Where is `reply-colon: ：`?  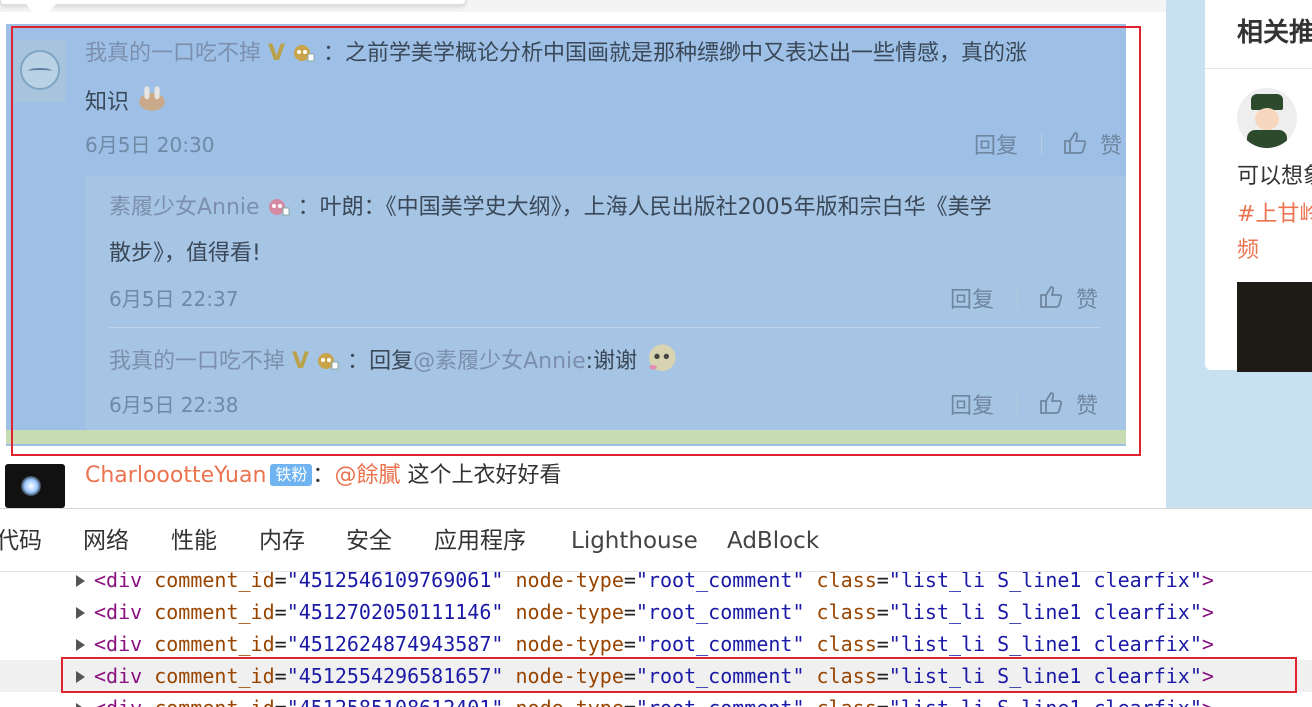
reply-colon: ： is located at coordinates (358, 361).